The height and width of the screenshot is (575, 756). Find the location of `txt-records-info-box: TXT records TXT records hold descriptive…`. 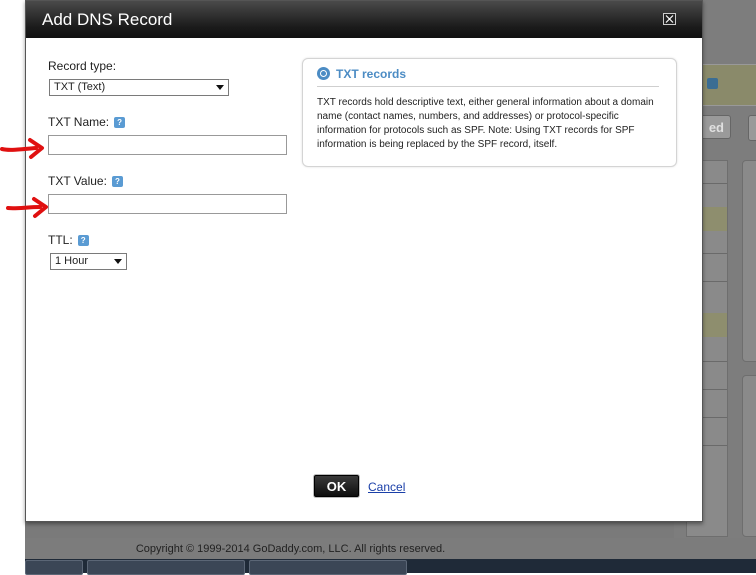

txt-records-info-box: TXT records TXT records hold descriptive… is located at coordinates (489, 112).